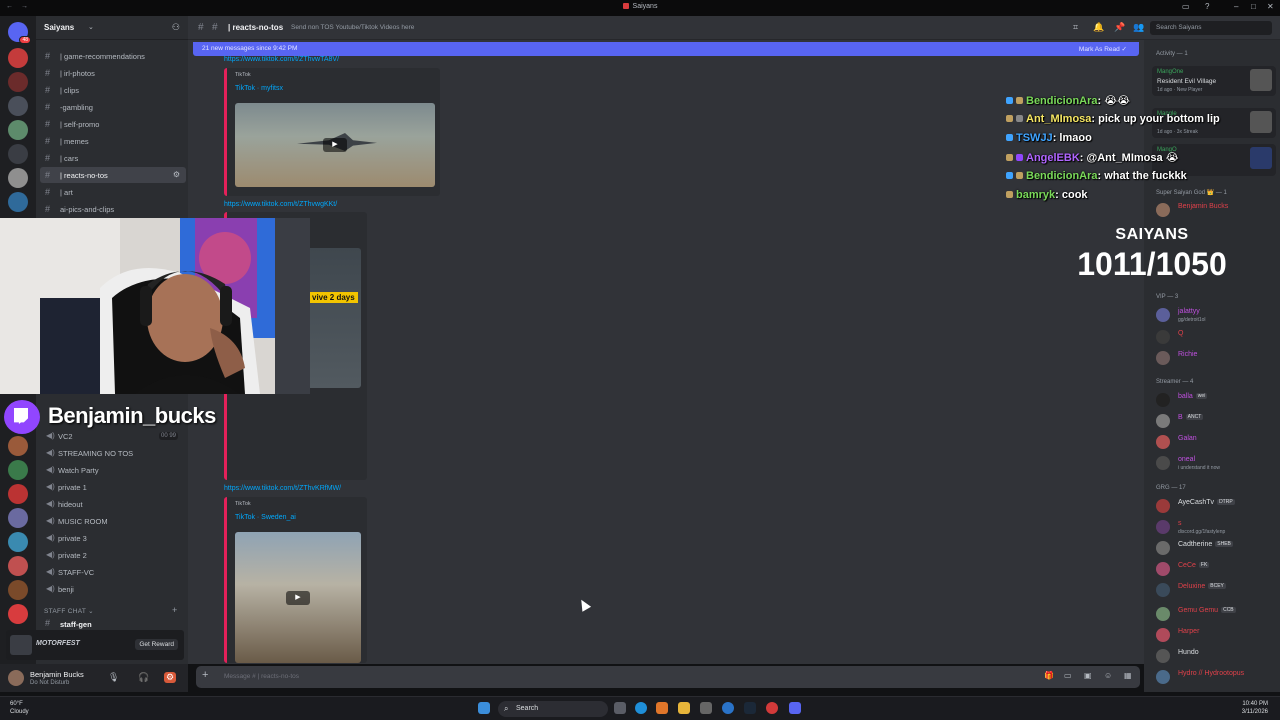 This screenshot has width=1280, height=720. I want to click on taskbar-search: ⌕ Search, so click(553, 709).